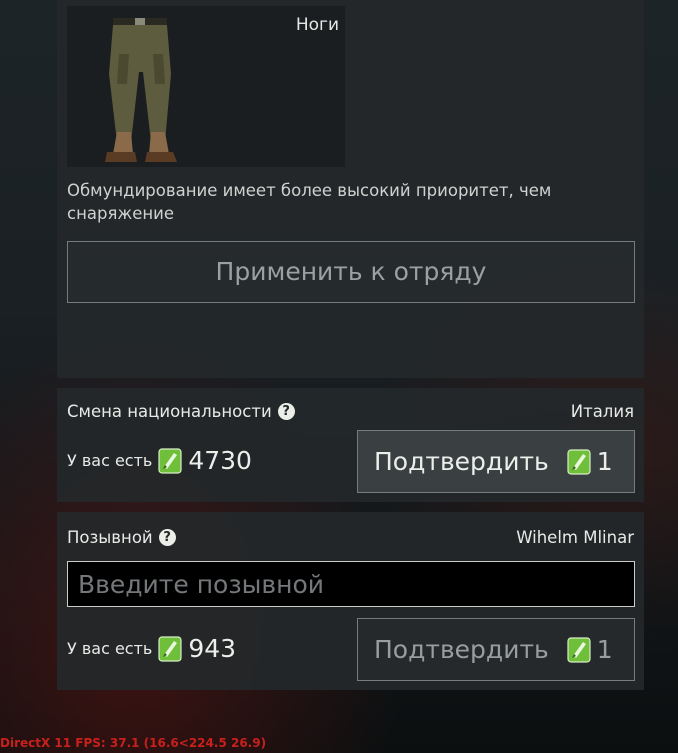 This screenshot has width=678, height=753. What do you see at coordinates (141, 90) in the screenshot?
I see `pants-icon` at bounding box center [141, 90].